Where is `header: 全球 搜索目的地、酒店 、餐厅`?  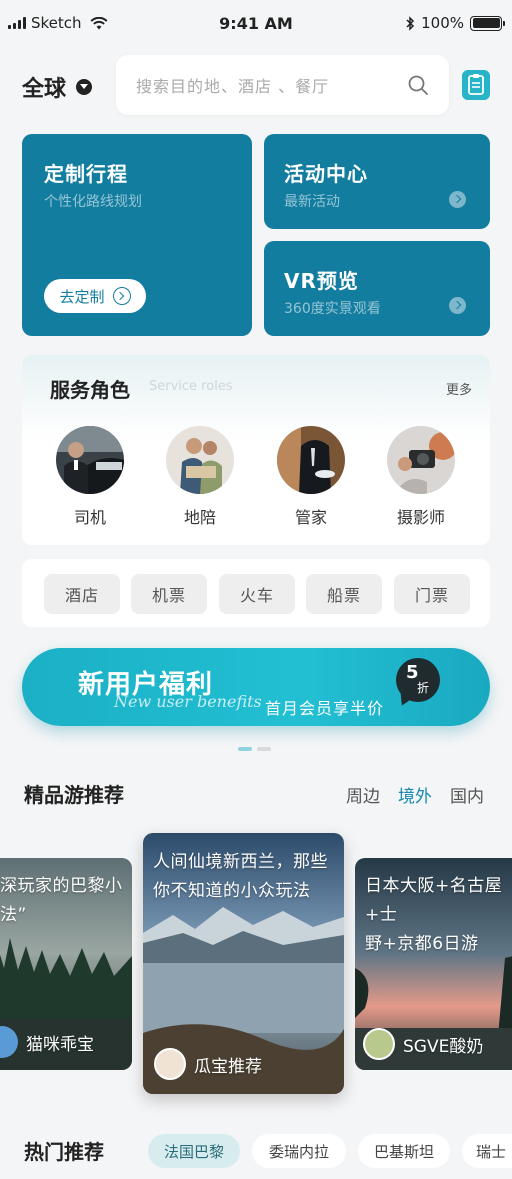 header: 全球 搜索目的地、酒店 、餐厅 is located at coordinates (256, 85).